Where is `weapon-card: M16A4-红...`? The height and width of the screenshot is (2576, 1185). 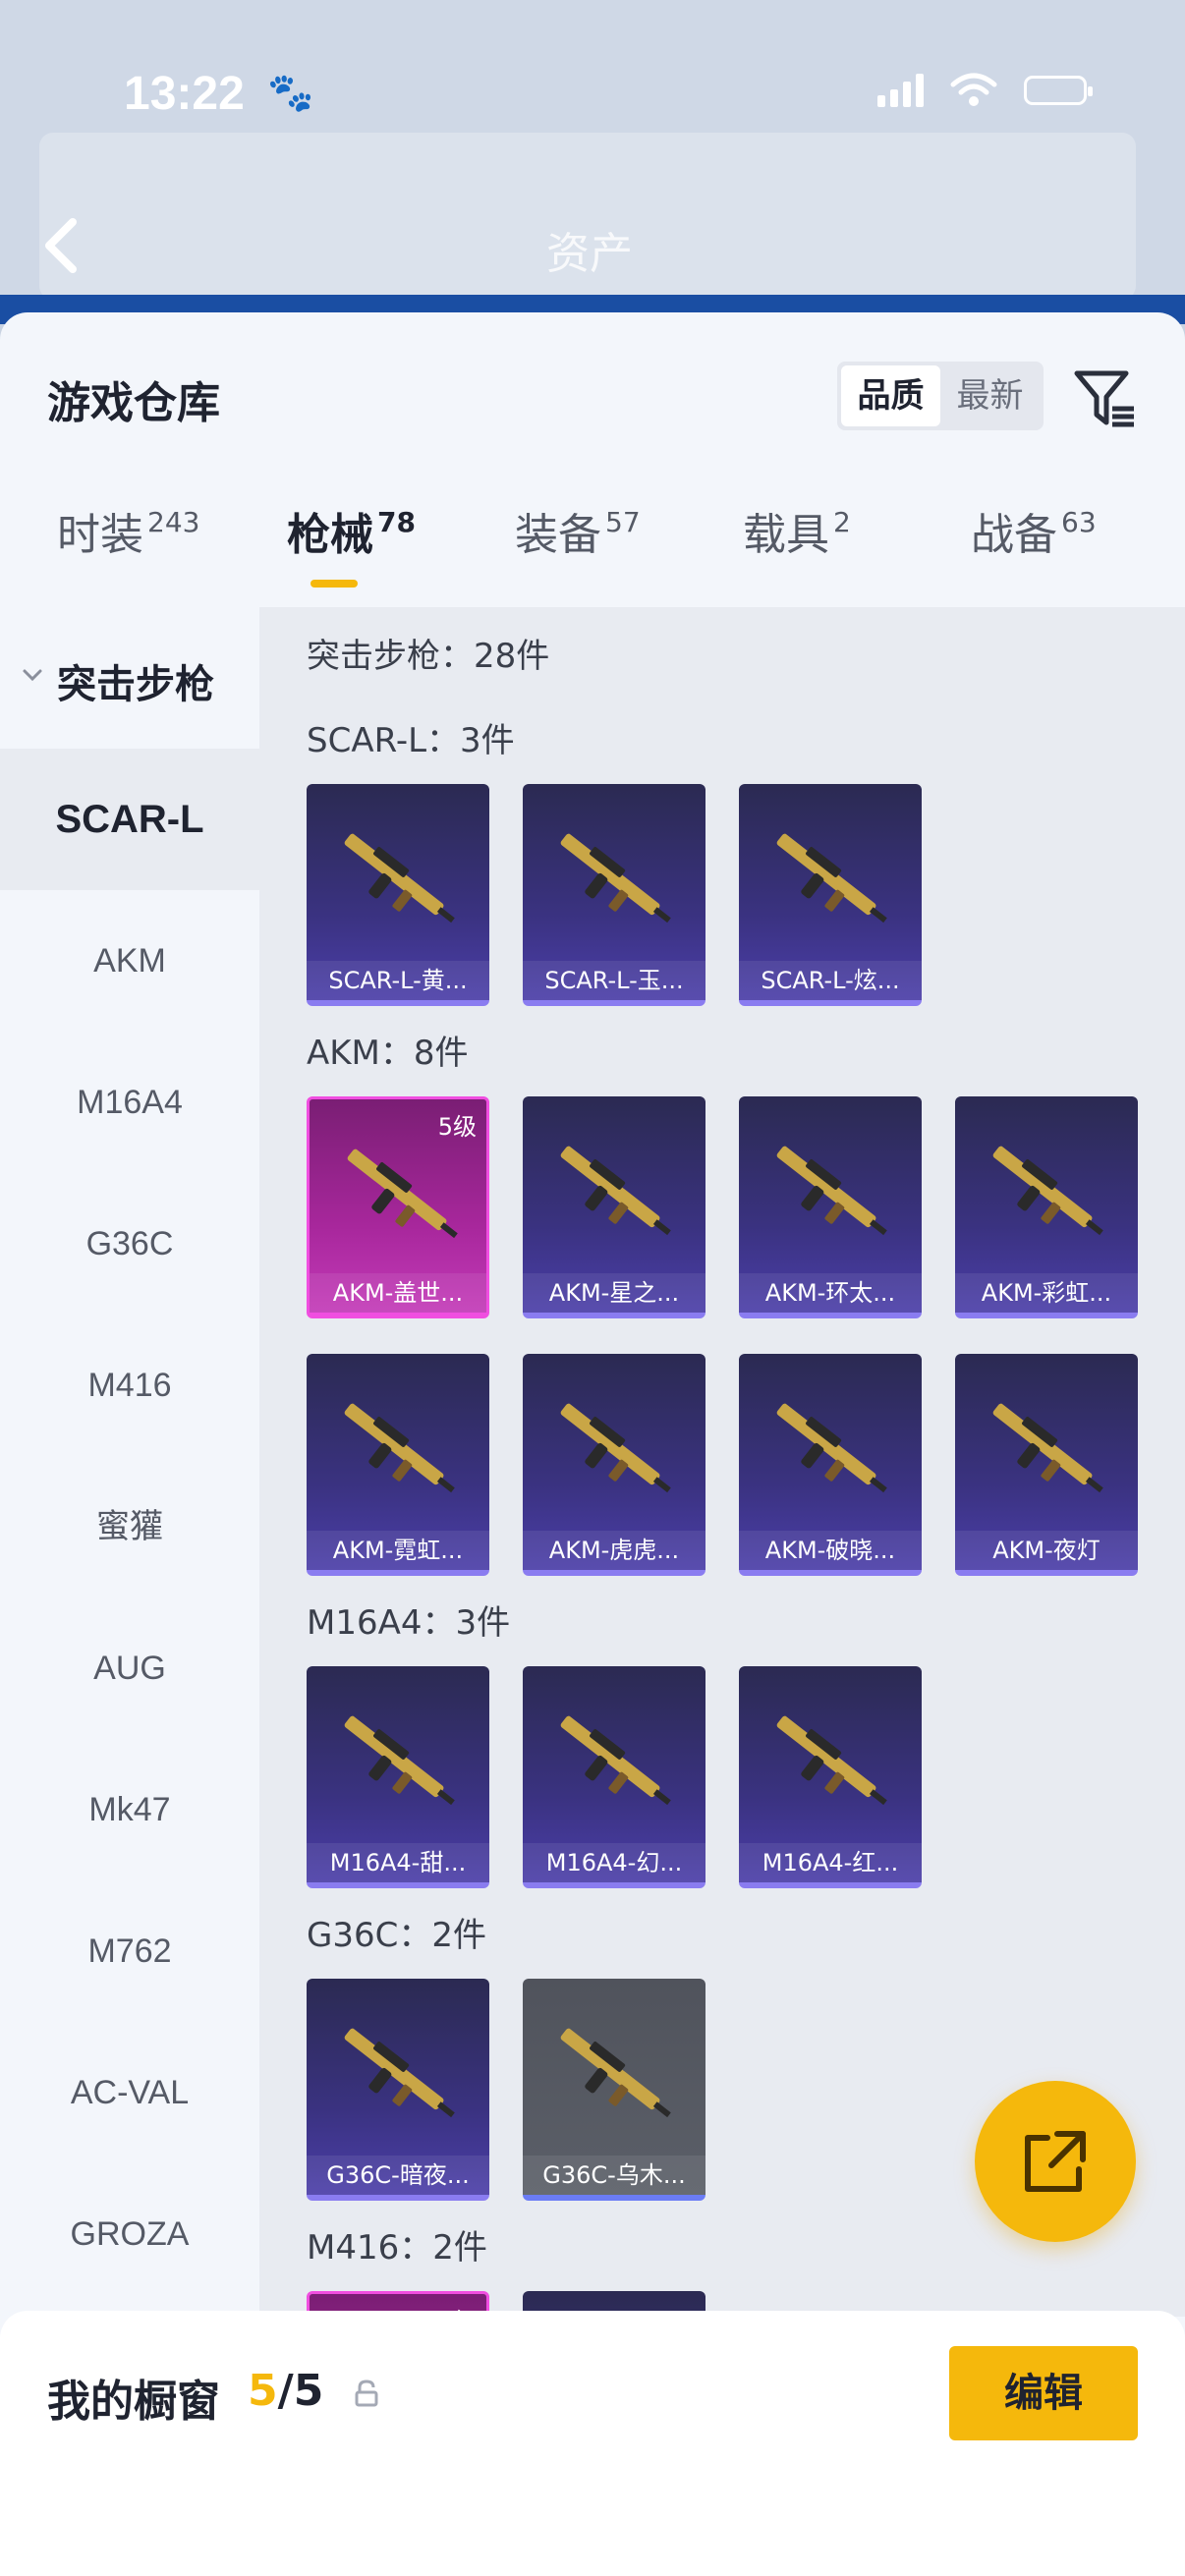
weapon-card: M16A4-红... is located at coordinates (831, 1777).